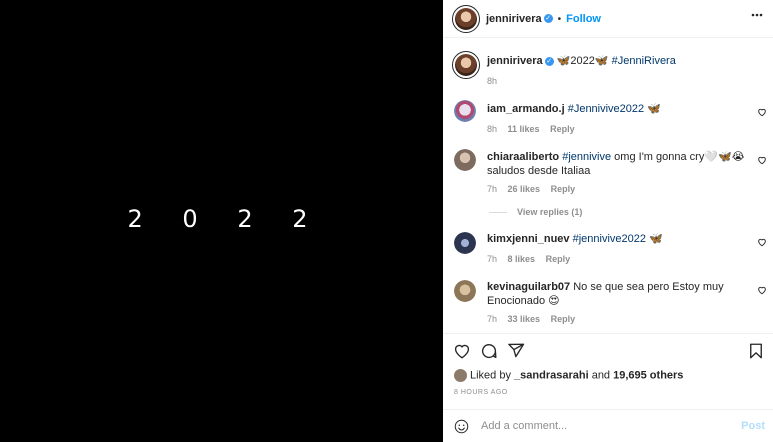 The width and height of the screenshot is (773, 442). Describe the element at coordinates (551, 375) in the screenshot. I see `liker-username: _sandrasarahi` at that location.